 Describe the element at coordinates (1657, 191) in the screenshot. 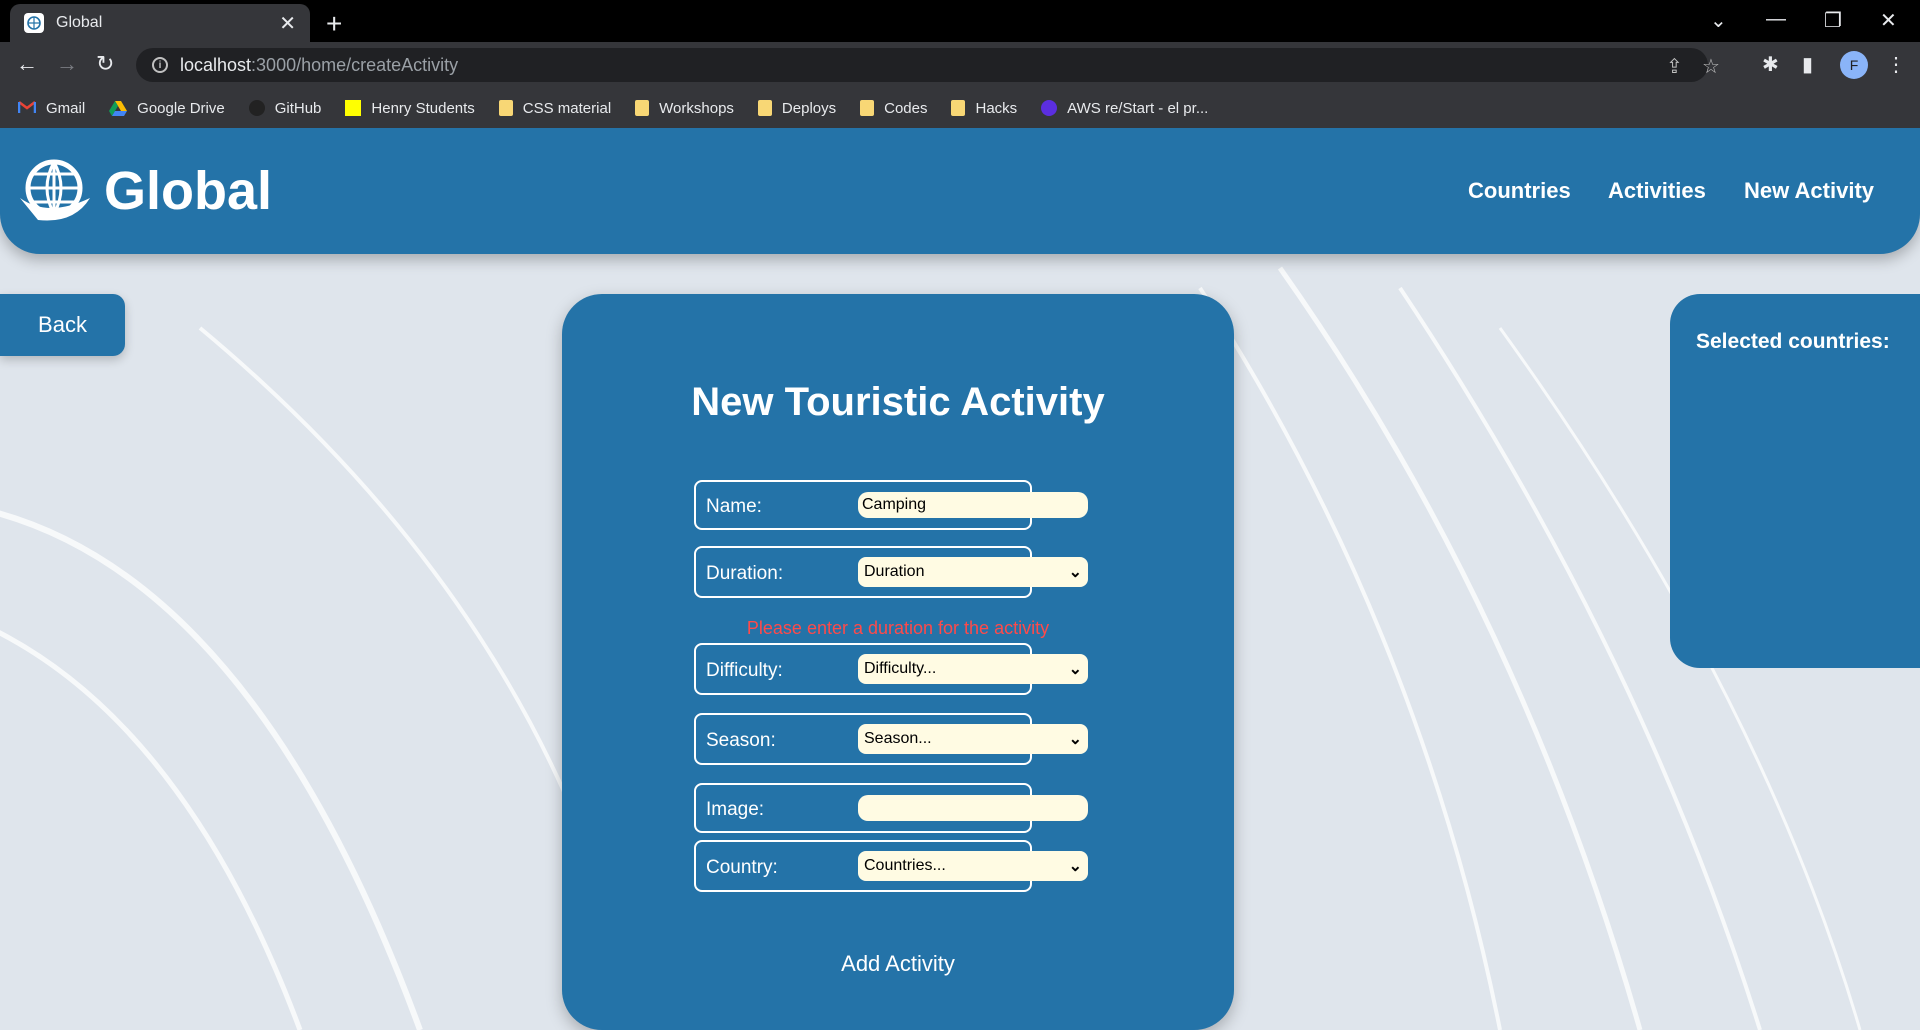

I see `nav-activities: Activities` at that location.